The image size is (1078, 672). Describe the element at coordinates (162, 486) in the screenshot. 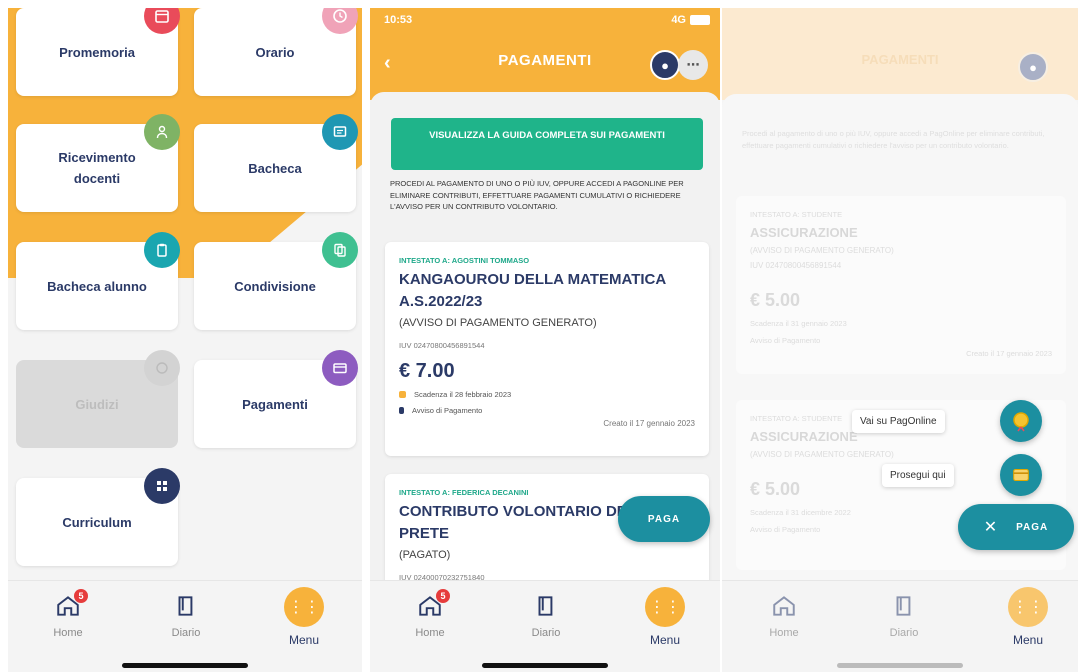

I see `grid-icon` at that location.